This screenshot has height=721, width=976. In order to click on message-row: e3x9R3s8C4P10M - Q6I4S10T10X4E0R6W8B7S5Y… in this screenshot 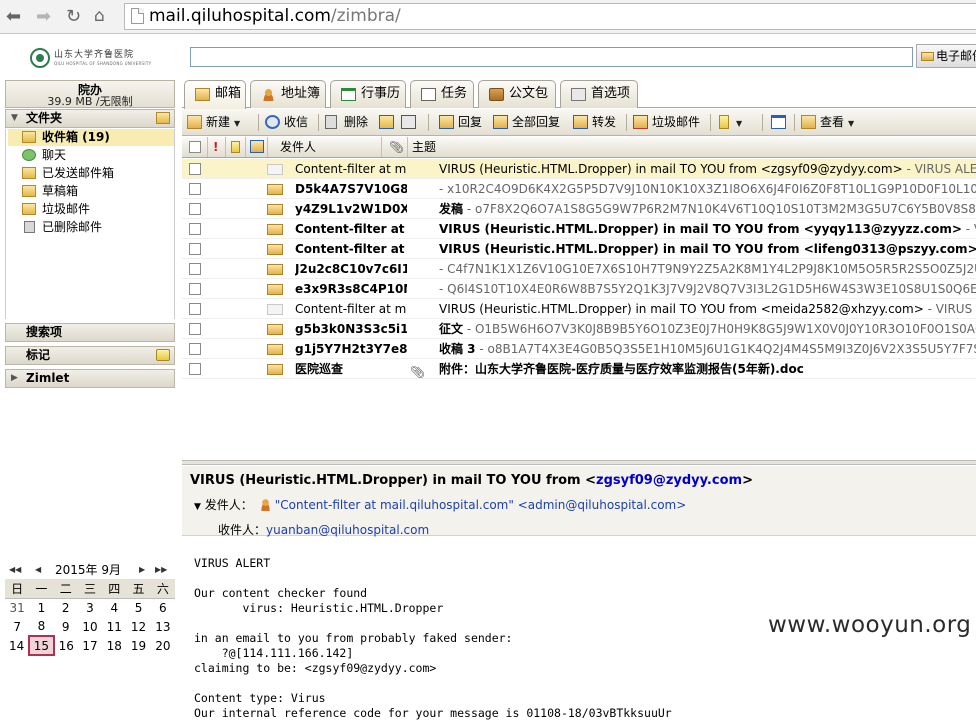, I will do `click(579, 289)`.